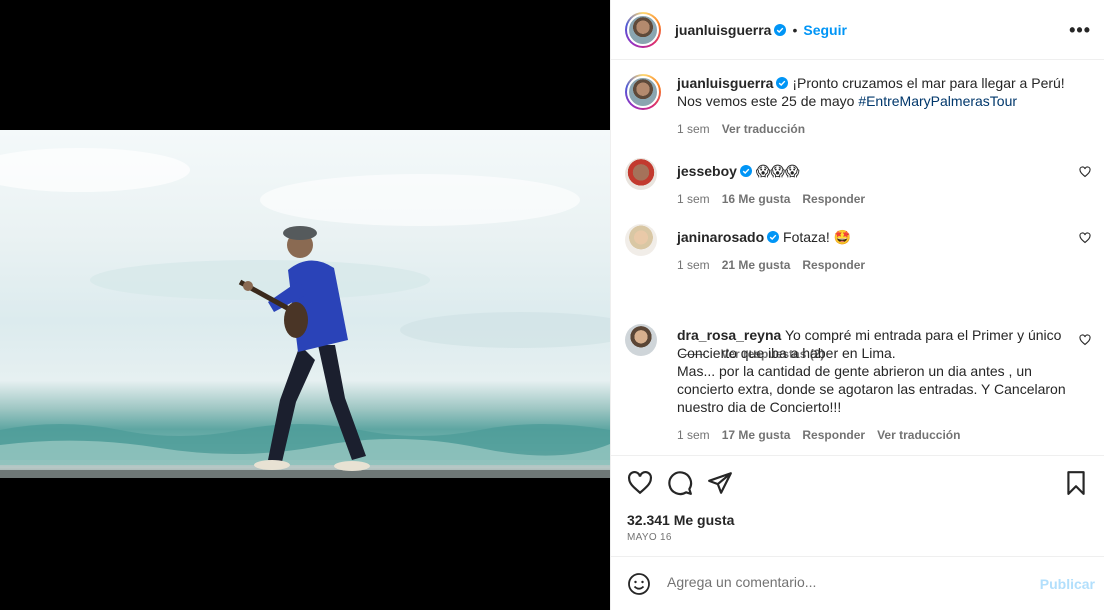 The image size is (1104, 610). Describe the element at coordinates (857, 30) in the screenshot. I see `post-header: juanluisguerra • Seguir •••` at that location.